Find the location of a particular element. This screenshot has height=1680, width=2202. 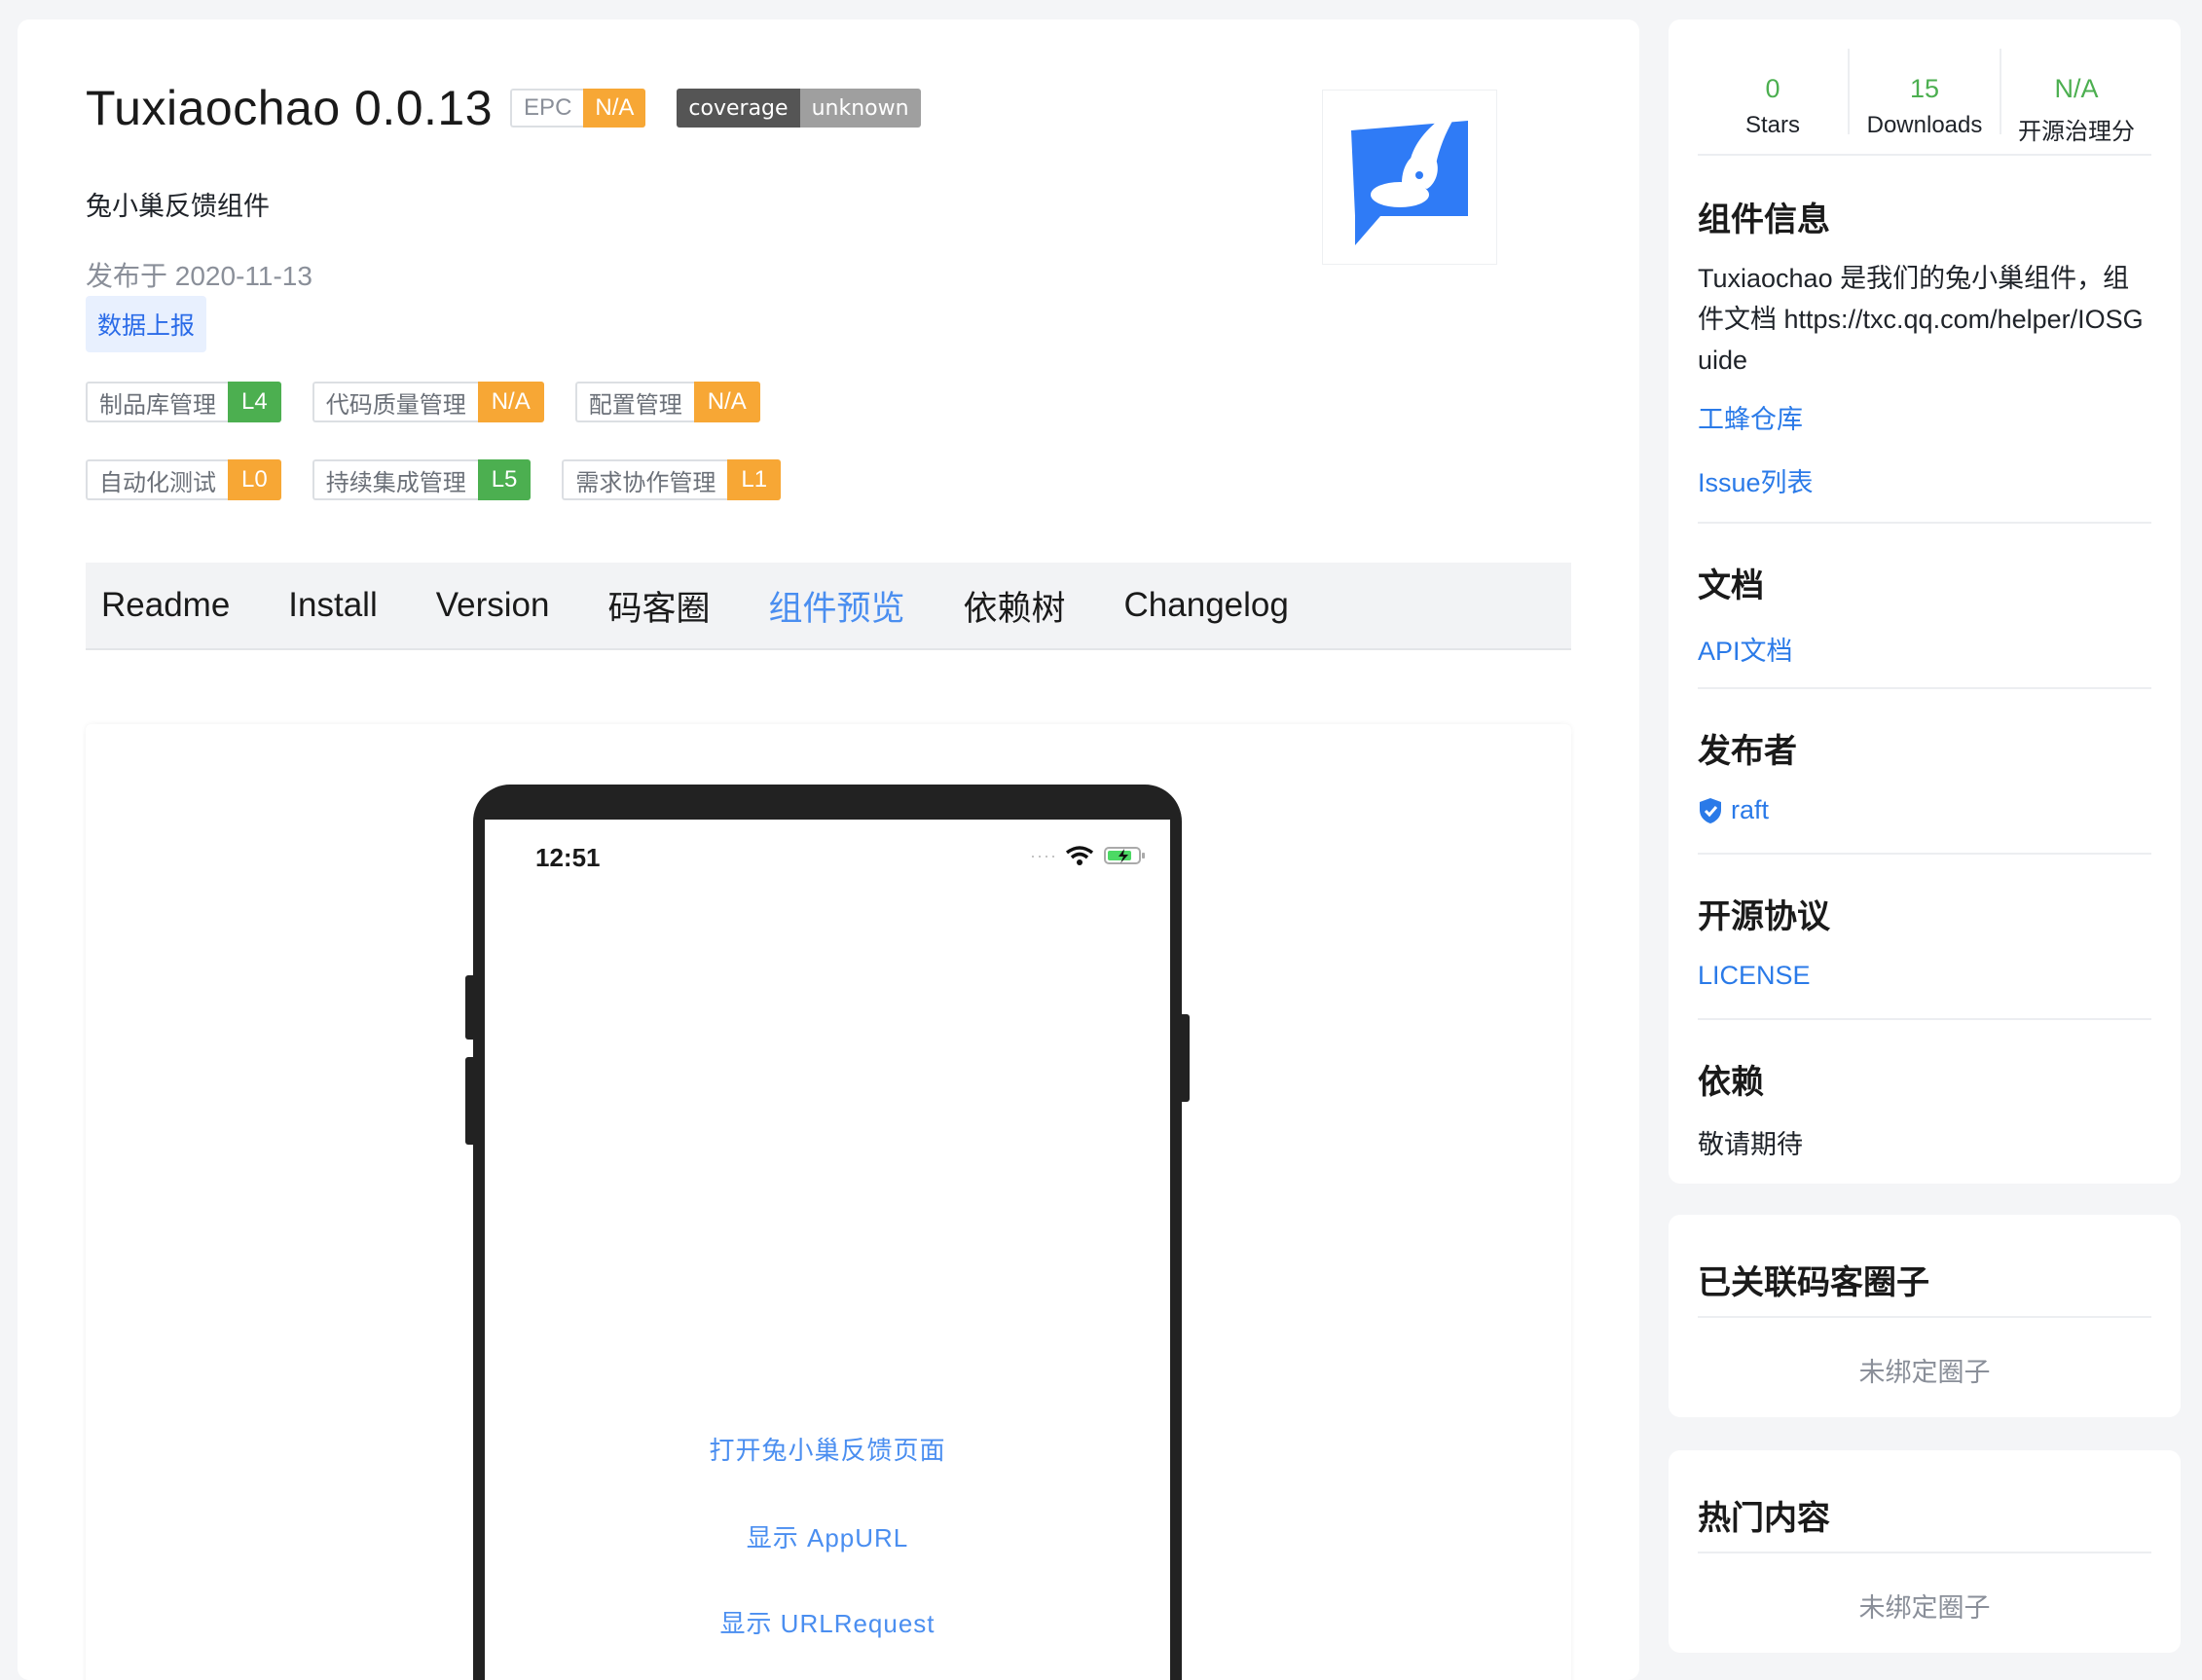

publisher-section: 发布者 raft is located at coordinates (1924, 774).